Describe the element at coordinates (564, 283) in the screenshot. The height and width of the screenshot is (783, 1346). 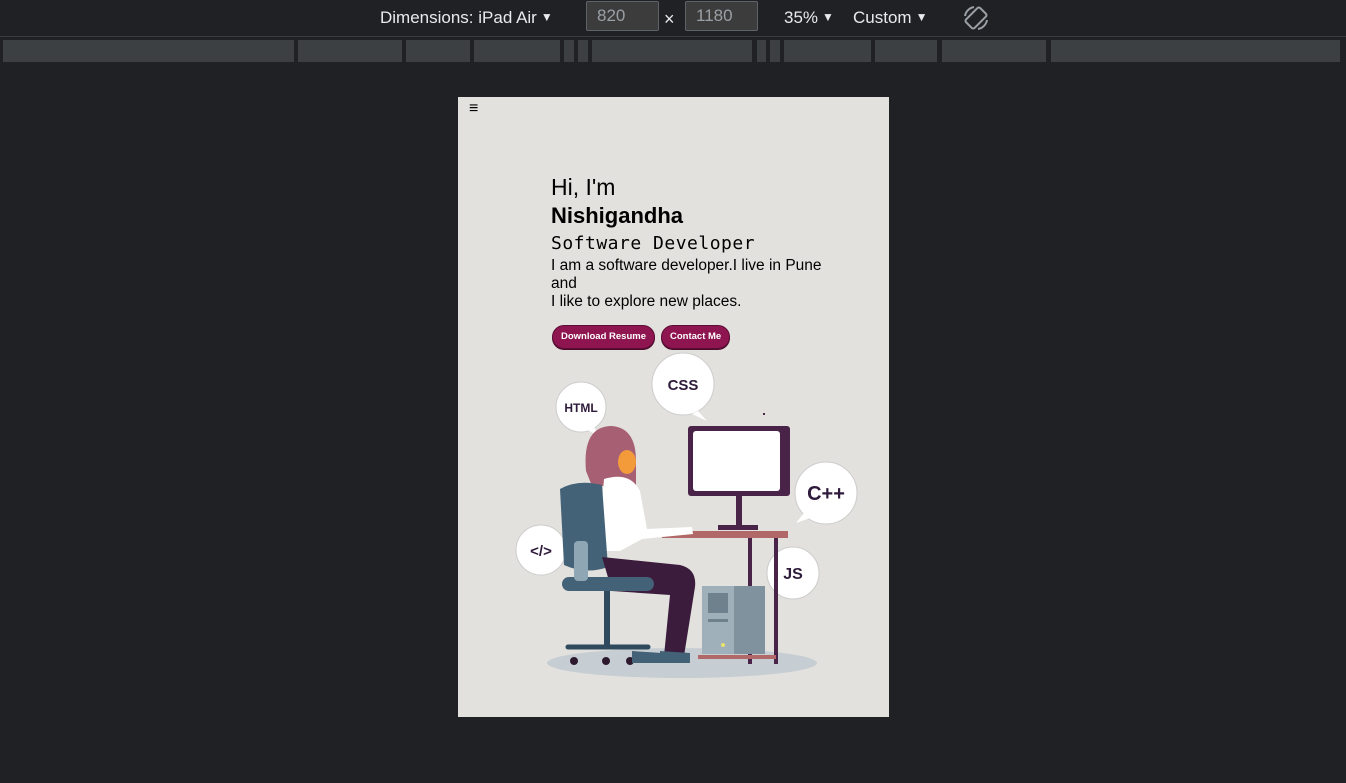
I see `description-line: and` at that location.